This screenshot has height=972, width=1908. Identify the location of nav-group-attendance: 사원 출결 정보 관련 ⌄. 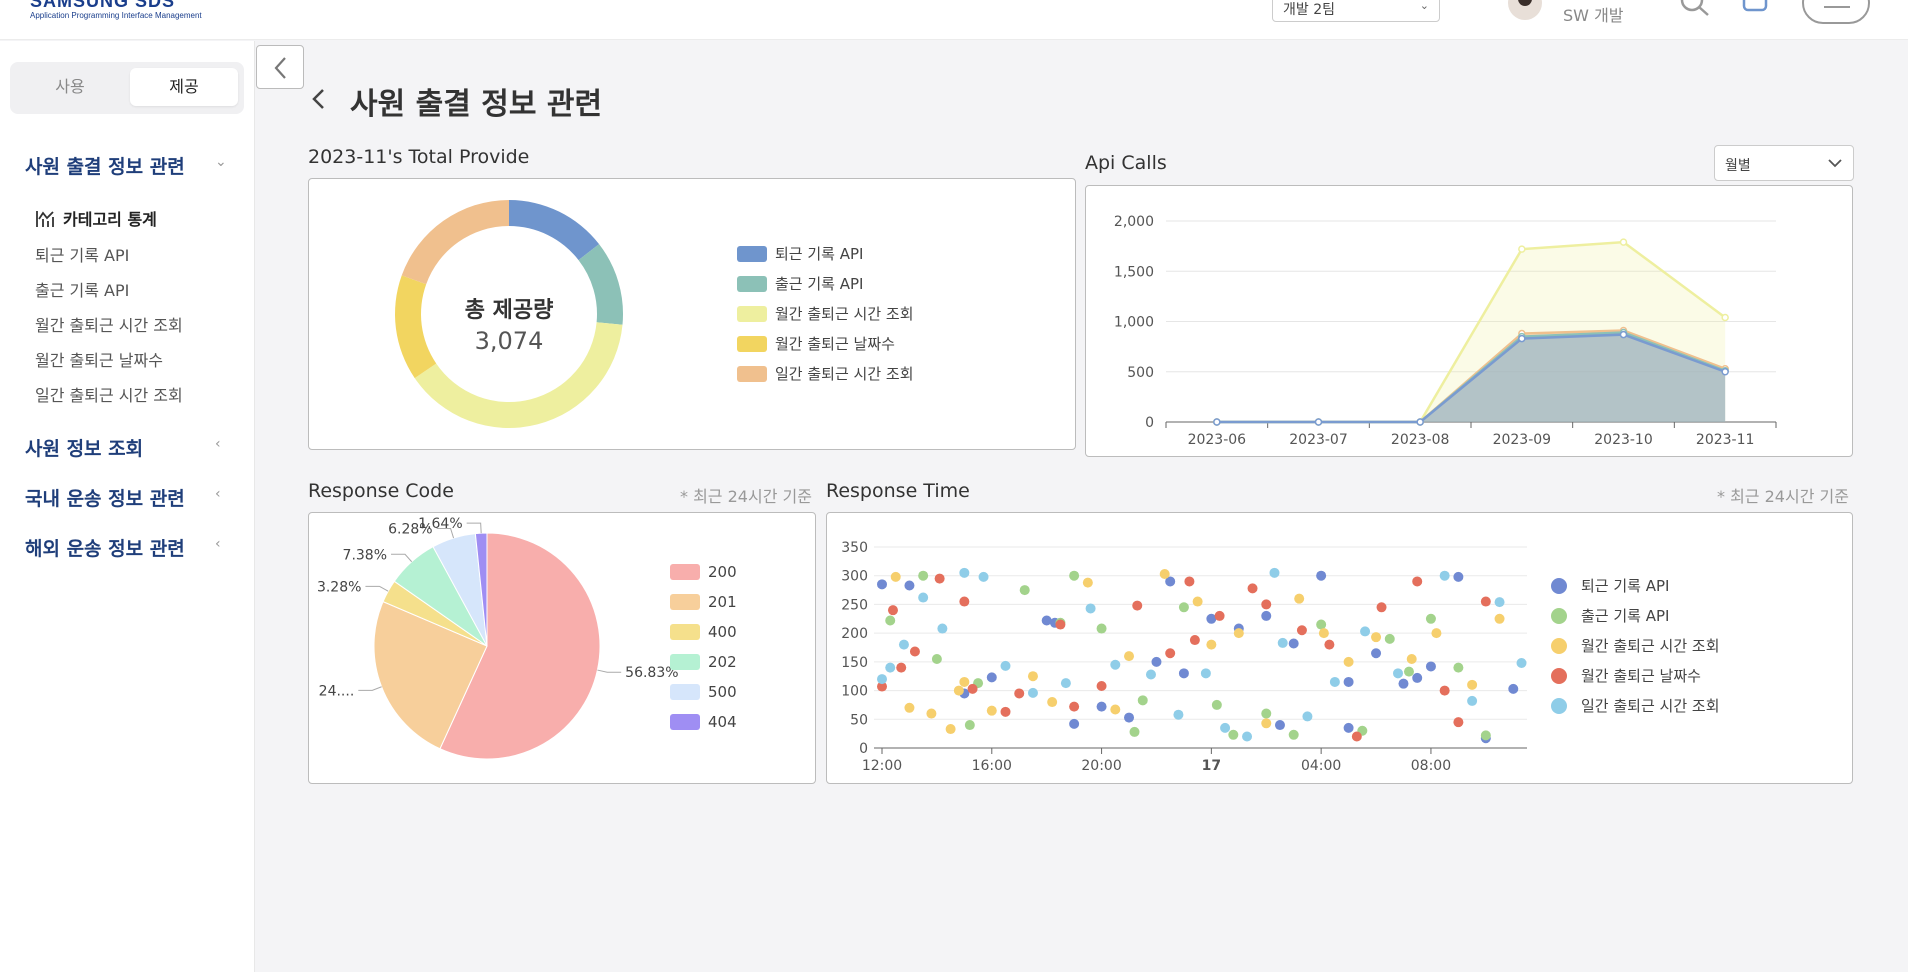
(126, 165).